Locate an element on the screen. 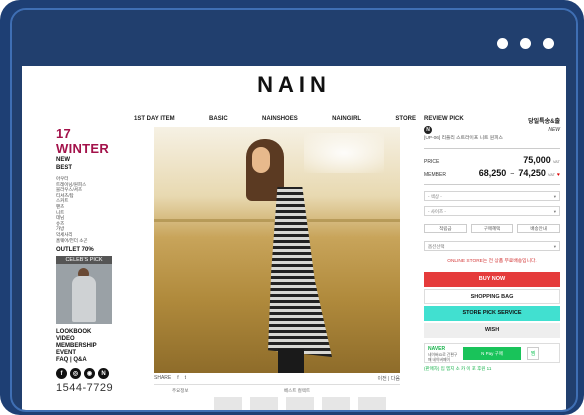  category-item: 홈웨어/언더 소곤 is located at coordinates (91, 241).